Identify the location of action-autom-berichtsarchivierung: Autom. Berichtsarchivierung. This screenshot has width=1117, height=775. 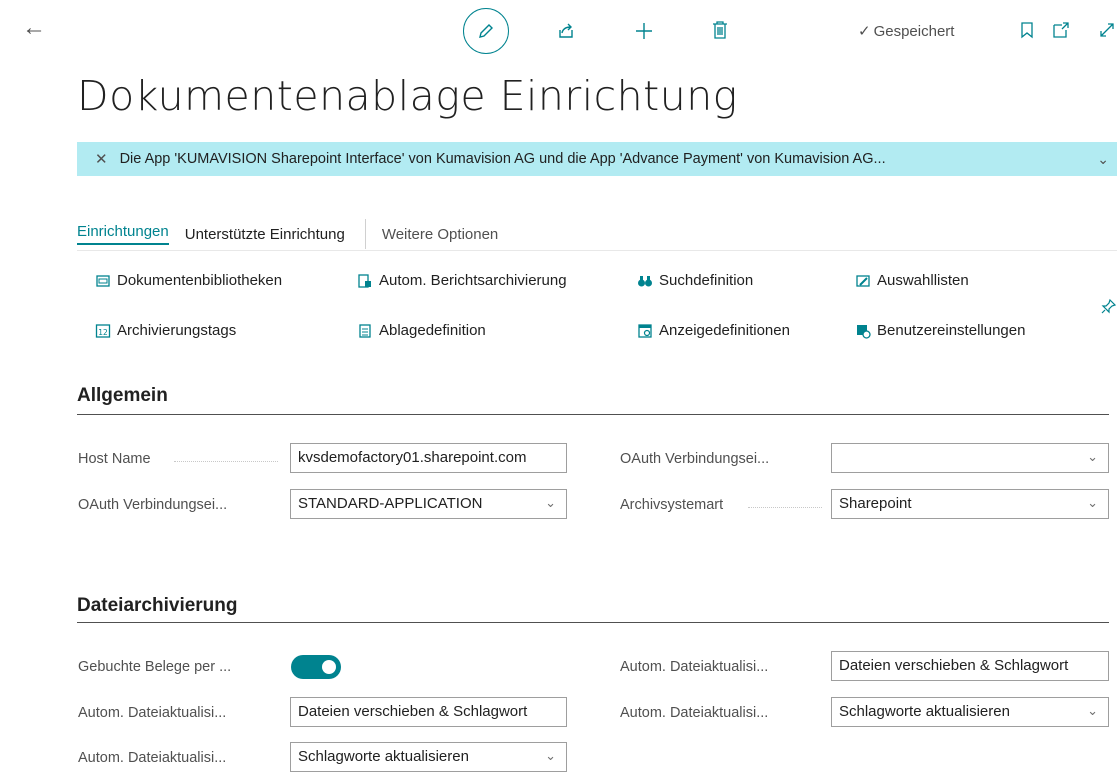
(462, 280).